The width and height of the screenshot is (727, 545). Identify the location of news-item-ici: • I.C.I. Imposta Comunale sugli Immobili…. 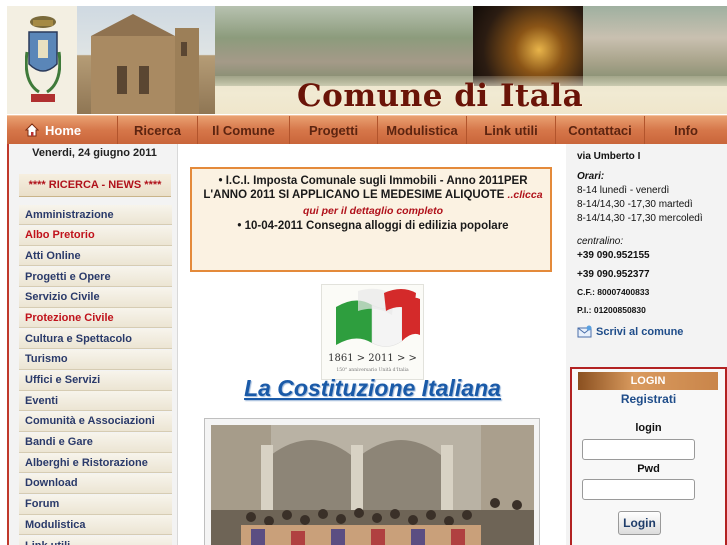
(373, 181).